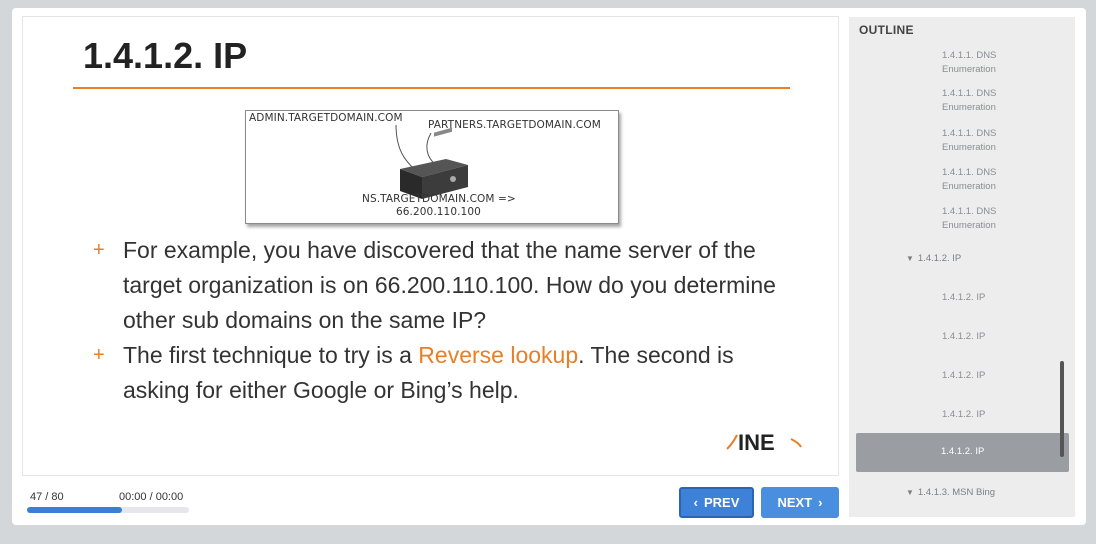 The height and width of the screenshot is (544, 1096). I want to click on outline-header: OUTLINE, so click(886, 30).